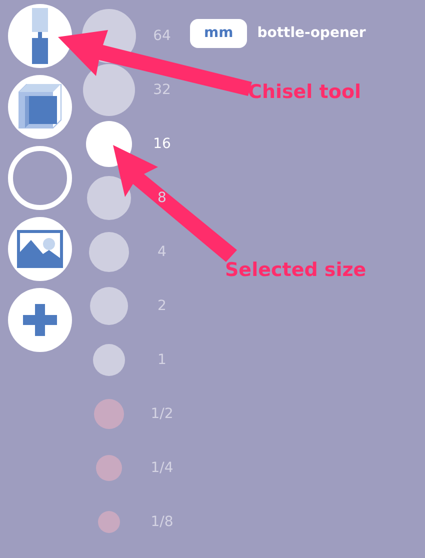 The height and width of the screenshot is (558, 425). Describe the element at coordinates (40, 249) in the screenshot. I see `image-icon` at that location.